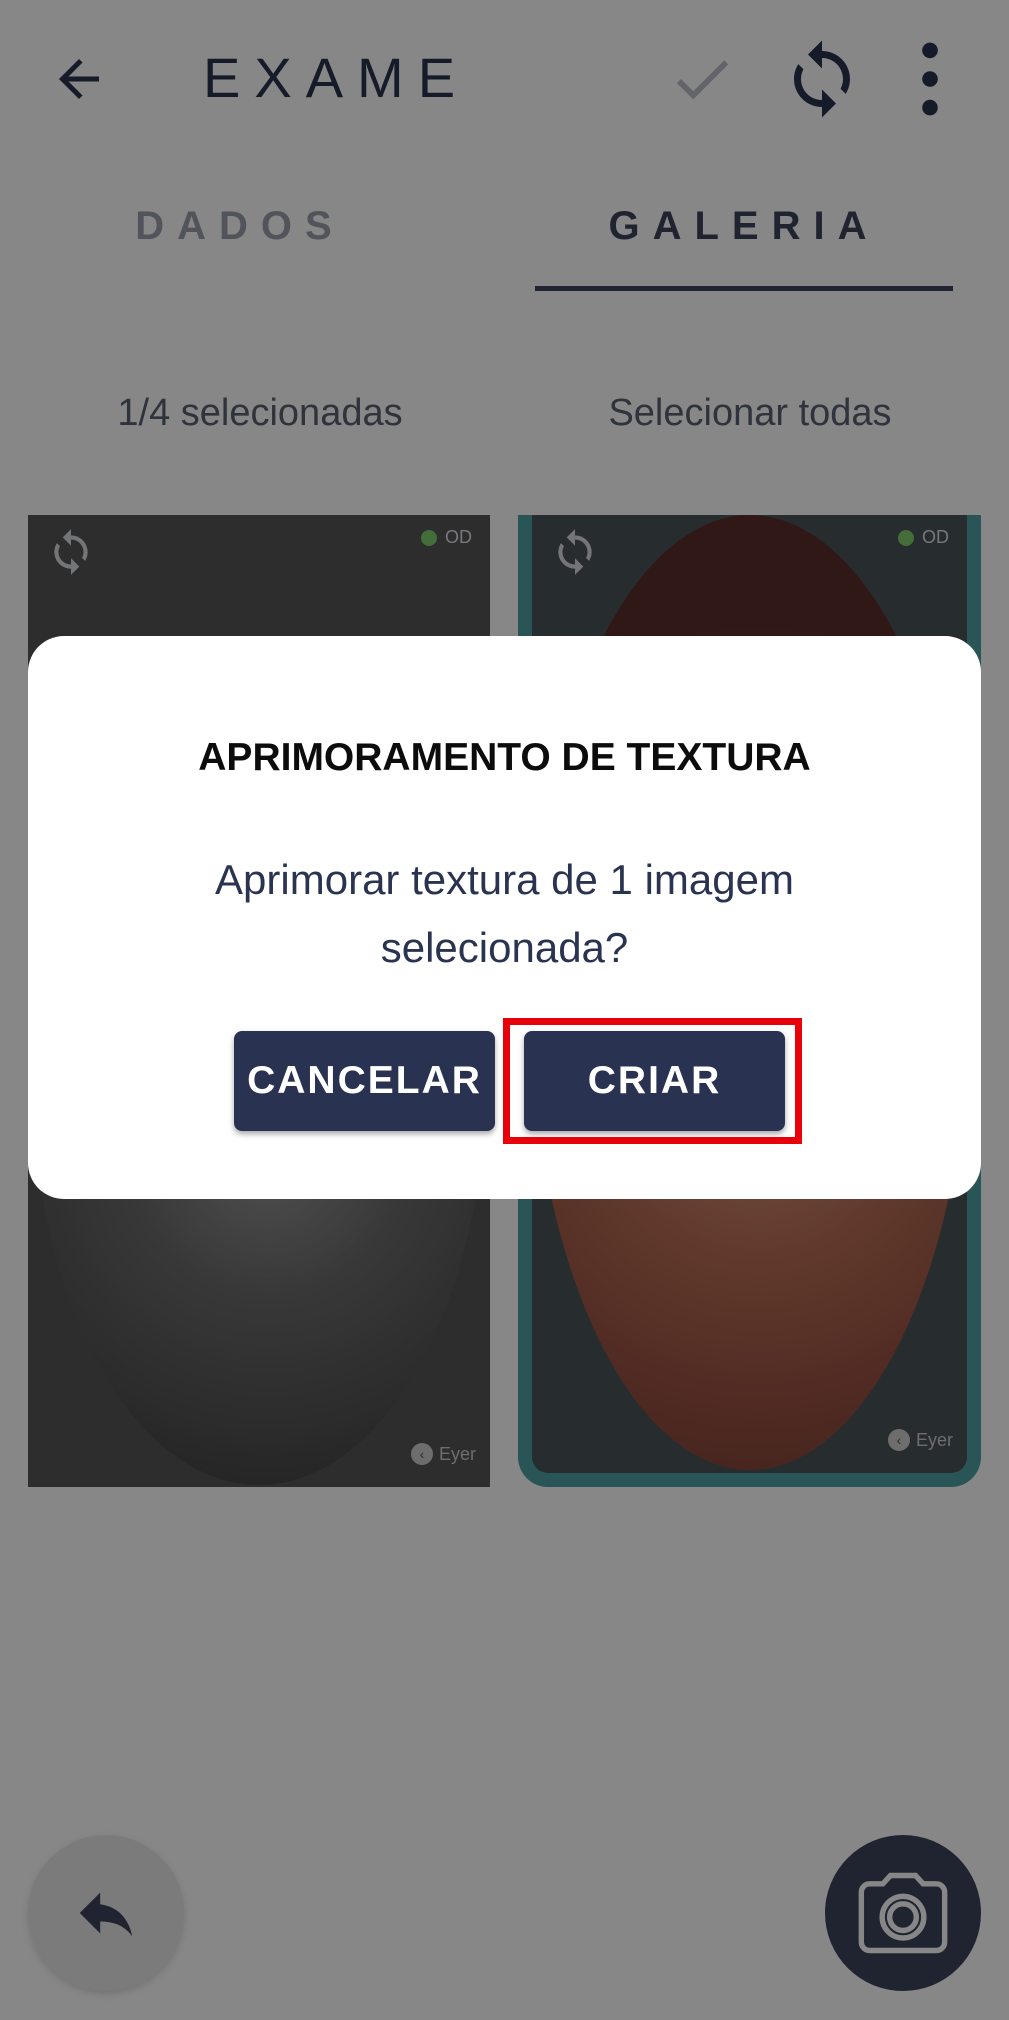 This screenshot has width=1009, height=2020. I want to click on target-highlight-box, so click(652, 1081).